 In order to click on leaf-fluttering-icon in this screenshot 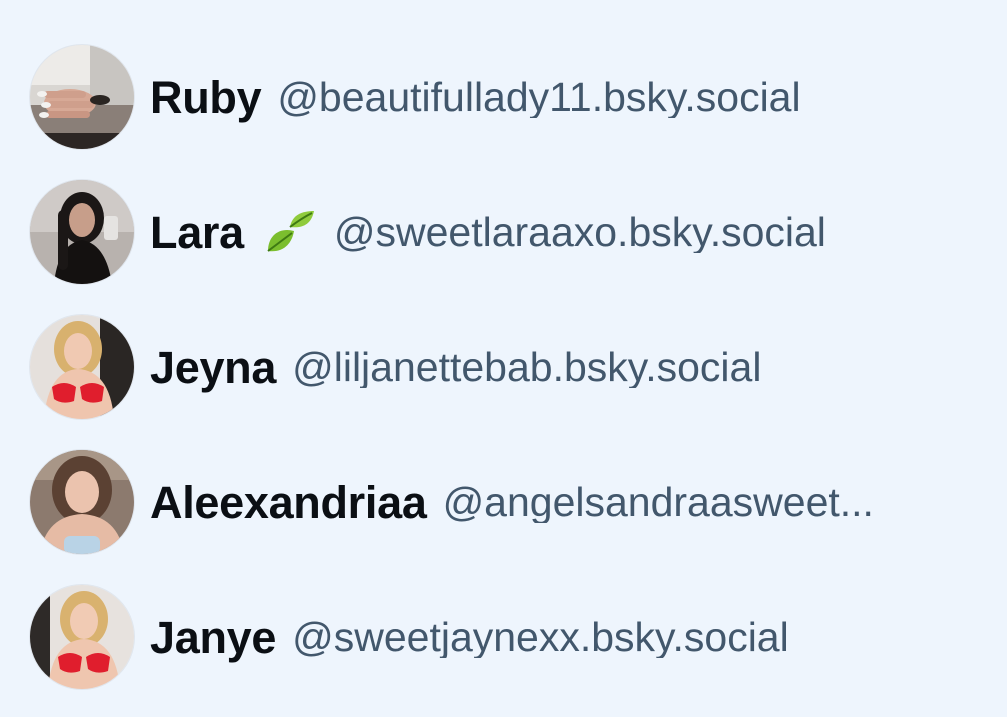, I will do `click(290, 233)`.